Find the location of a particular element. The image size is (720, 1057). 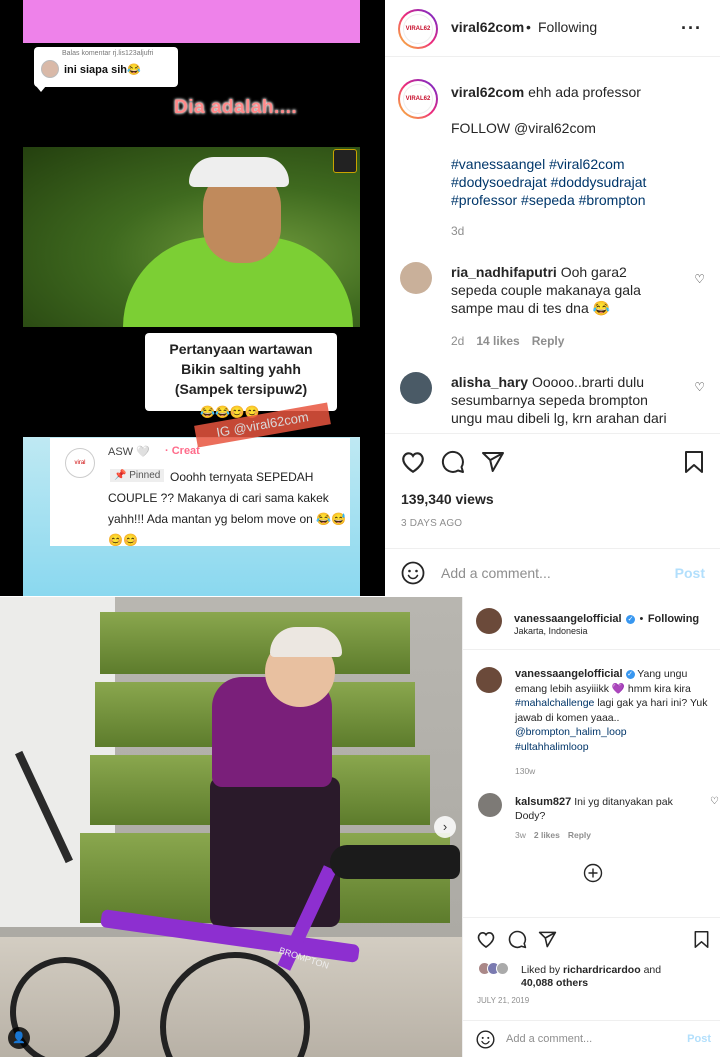

post-actions: 139,340 views 3 DAYS AGO is located at coordinates (552, 490).